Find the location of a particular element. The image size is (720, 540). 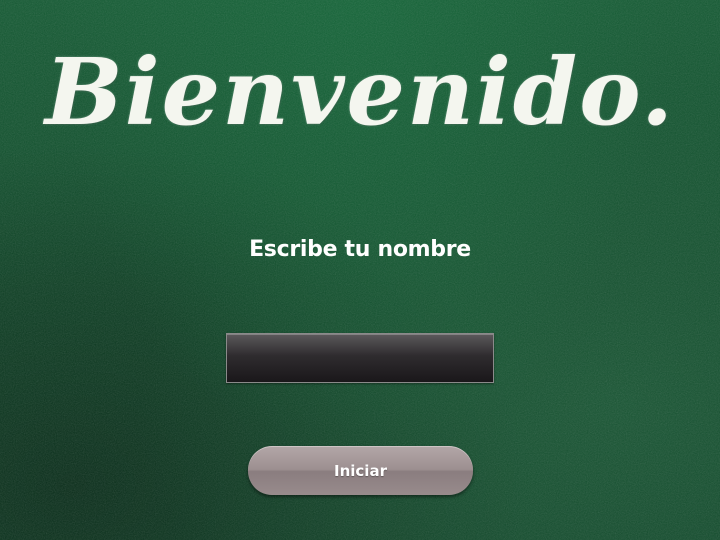

start-button: Iniciar is located at coordinates (360, 470).